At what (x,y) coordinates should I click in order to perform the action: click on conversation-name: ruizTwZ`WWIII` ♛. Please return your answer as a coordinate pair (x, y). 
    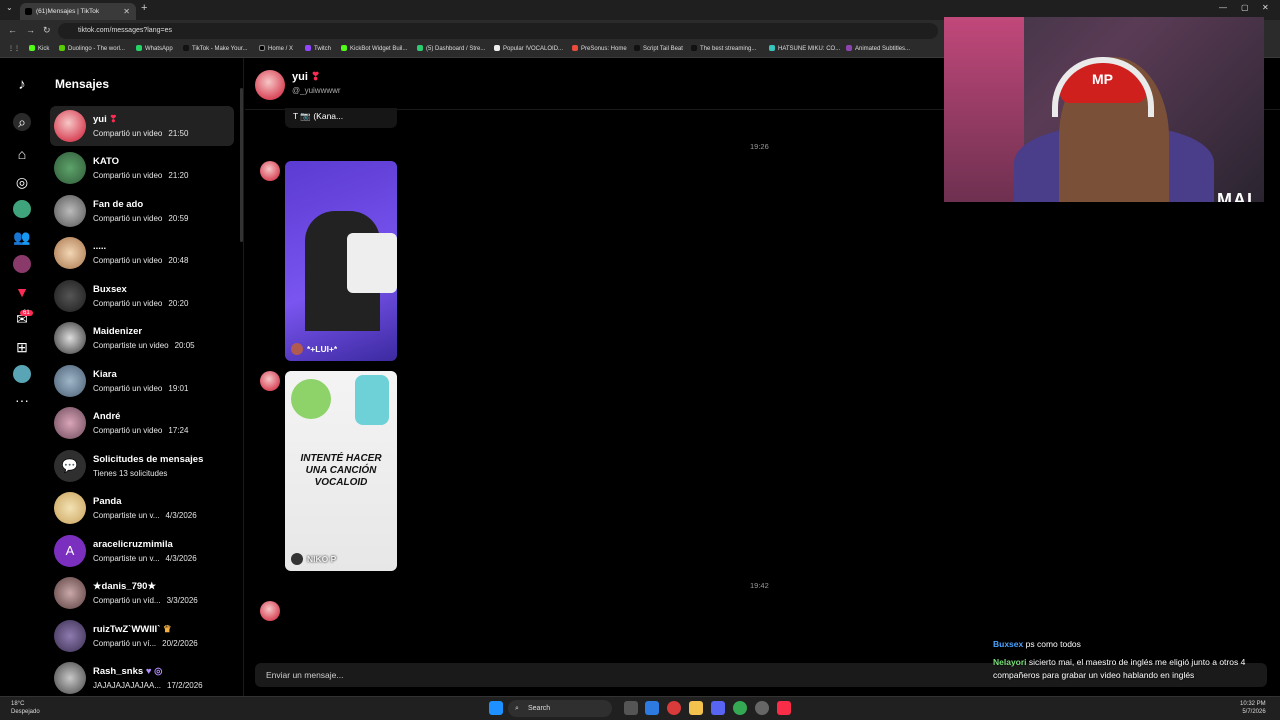
    Looking at the image, I should click on (132, 629).